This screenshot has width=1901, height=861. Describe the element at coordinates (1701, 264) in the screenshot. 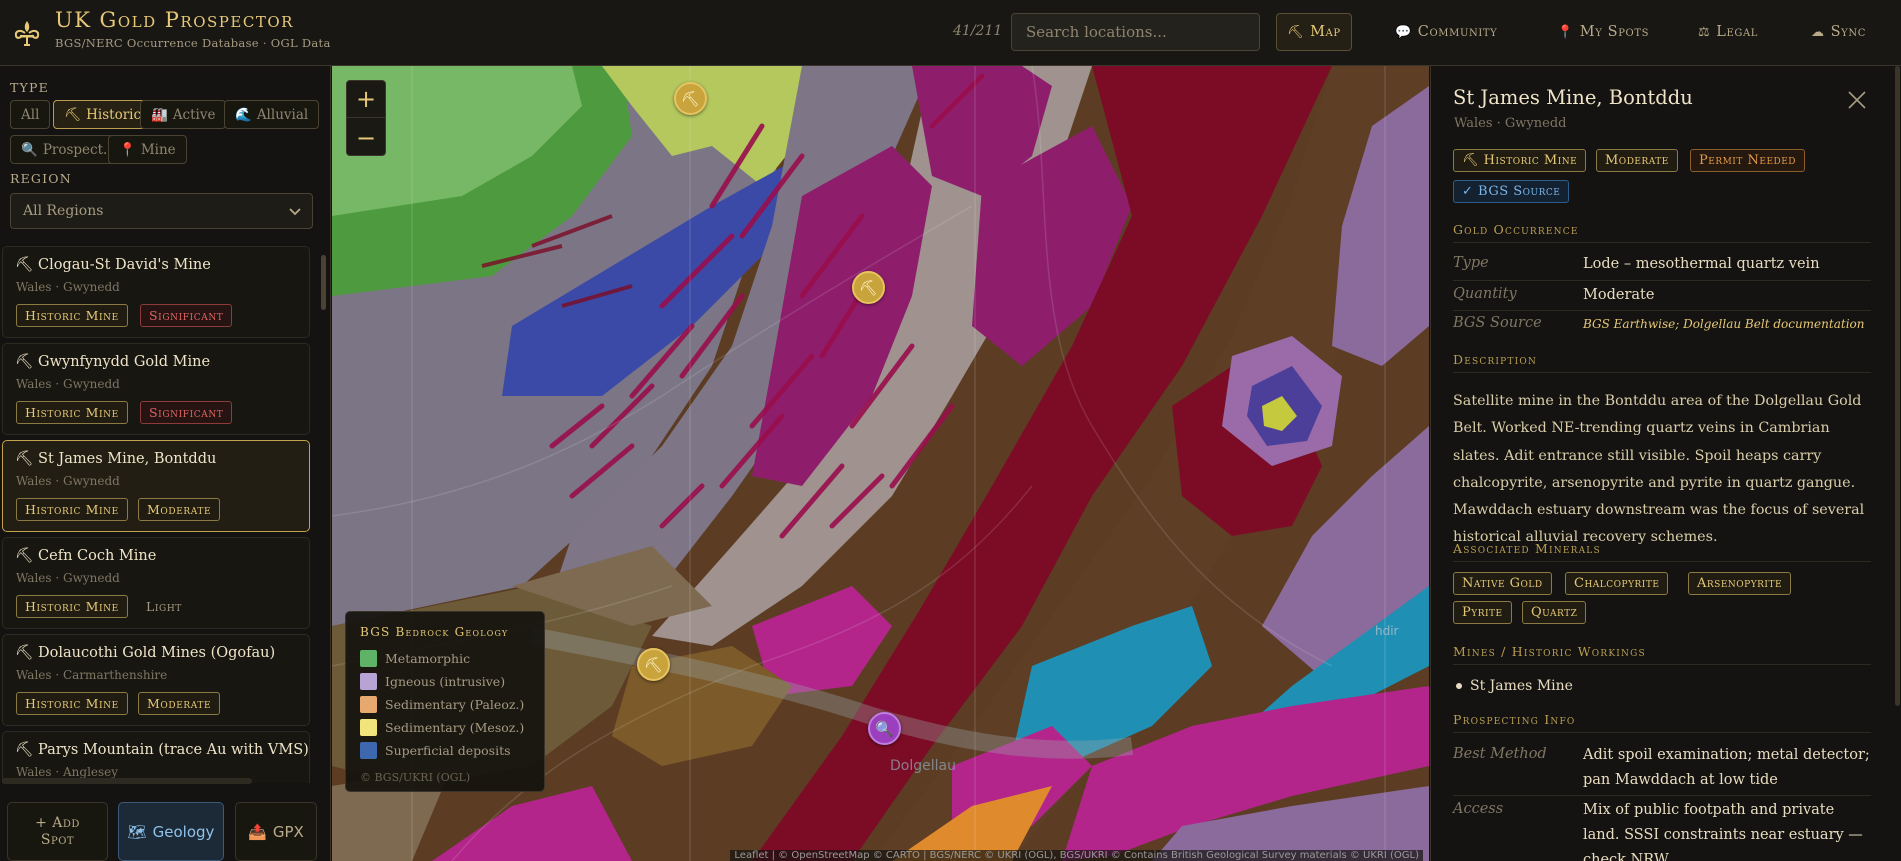

I see `occurrence-type-value: Lode – mesothermal quartz vein` at that location.